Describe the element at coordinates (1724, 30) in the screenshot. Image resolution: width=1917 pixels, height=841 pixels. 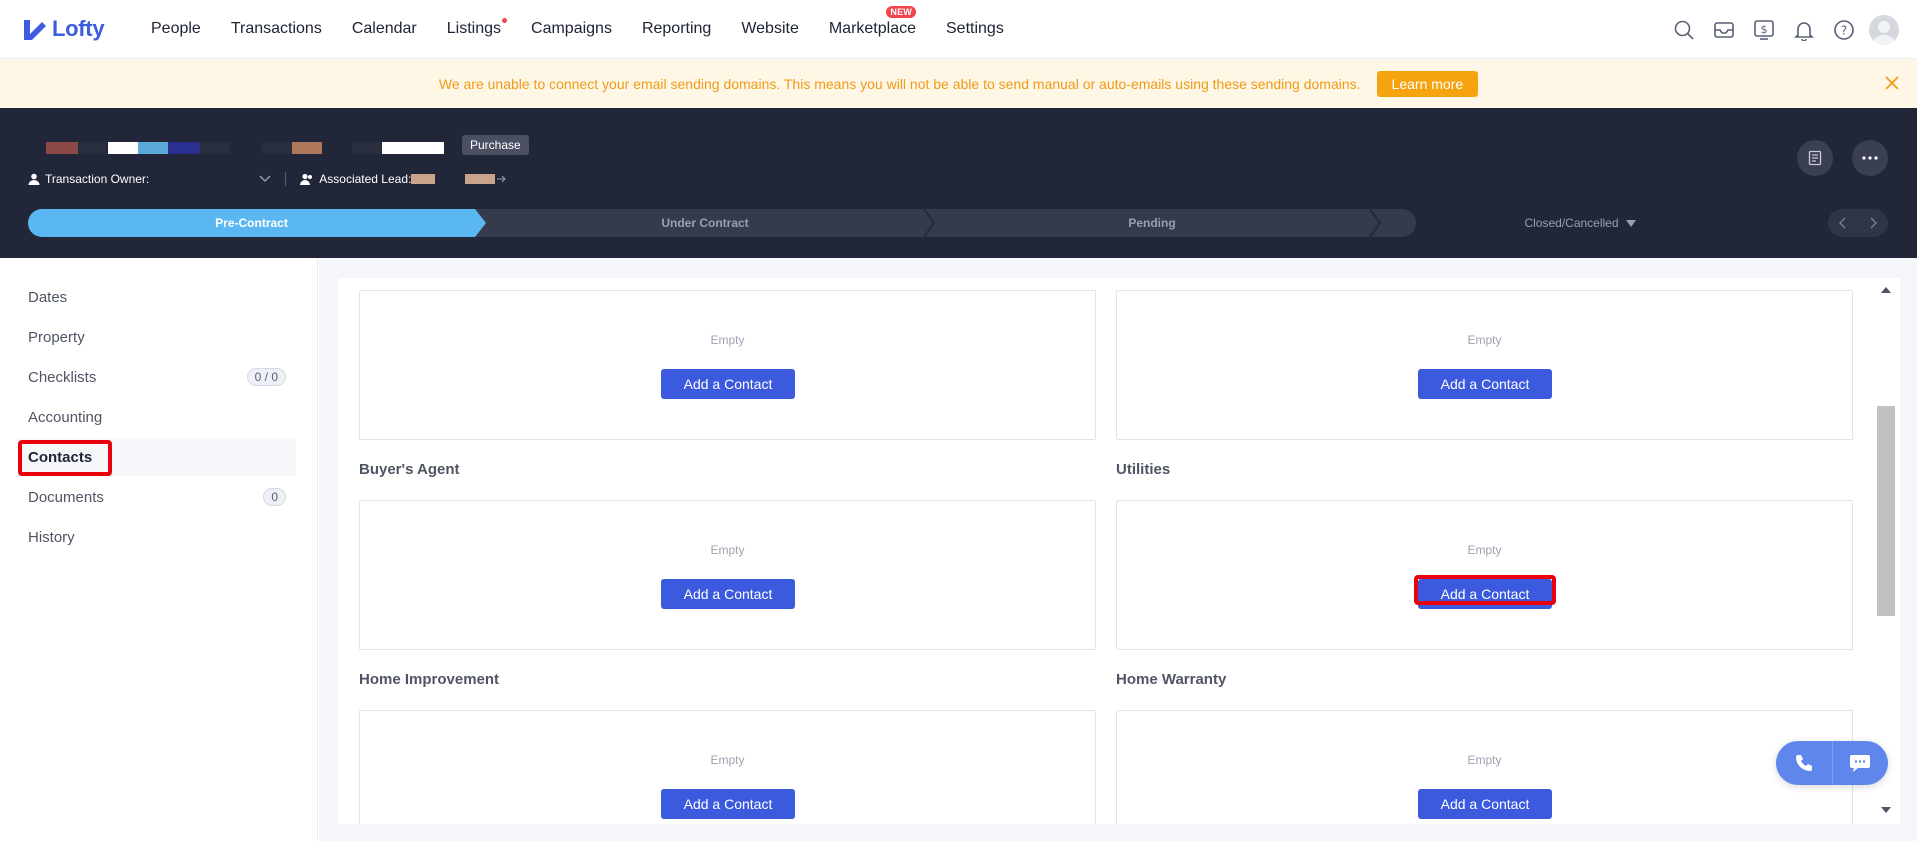
I see `inbox-icon` at that location.